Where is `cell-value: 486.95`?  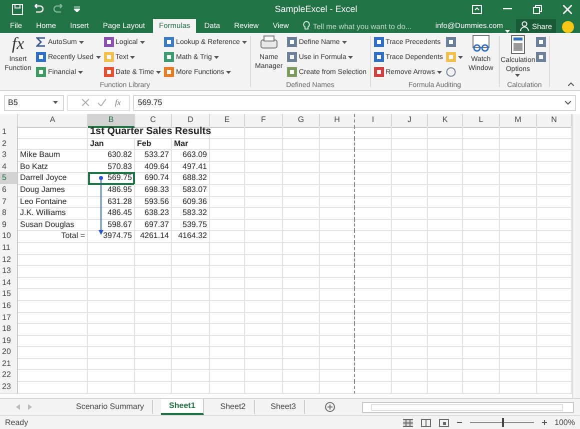 cell-value: 486.95 is located at coordinates (111, 190).